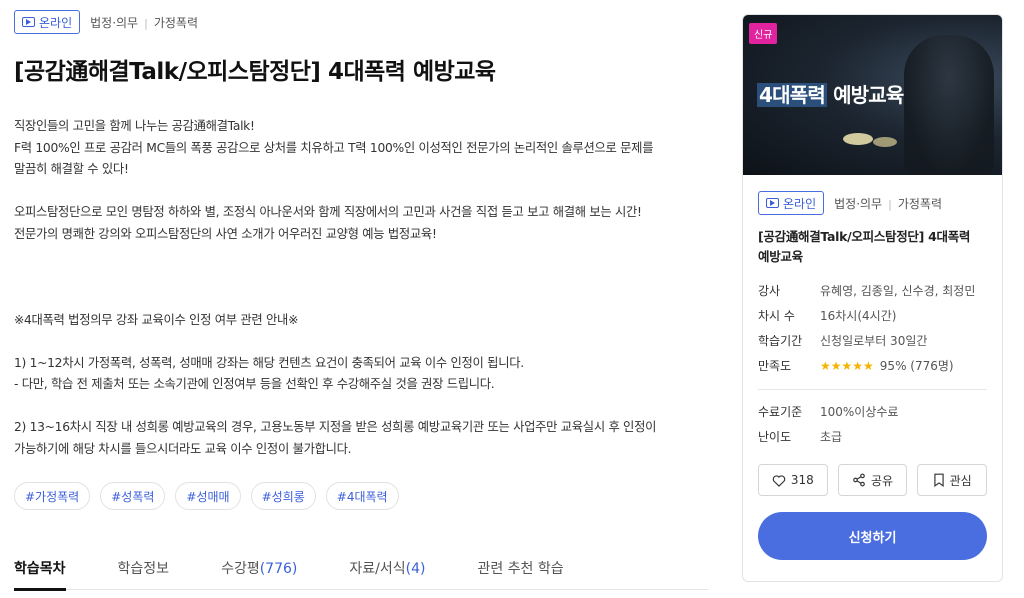 The width and height of the screenshot is (1024, 598). I want to click on tab-curriculum: 학습목차, so click(40, 569).